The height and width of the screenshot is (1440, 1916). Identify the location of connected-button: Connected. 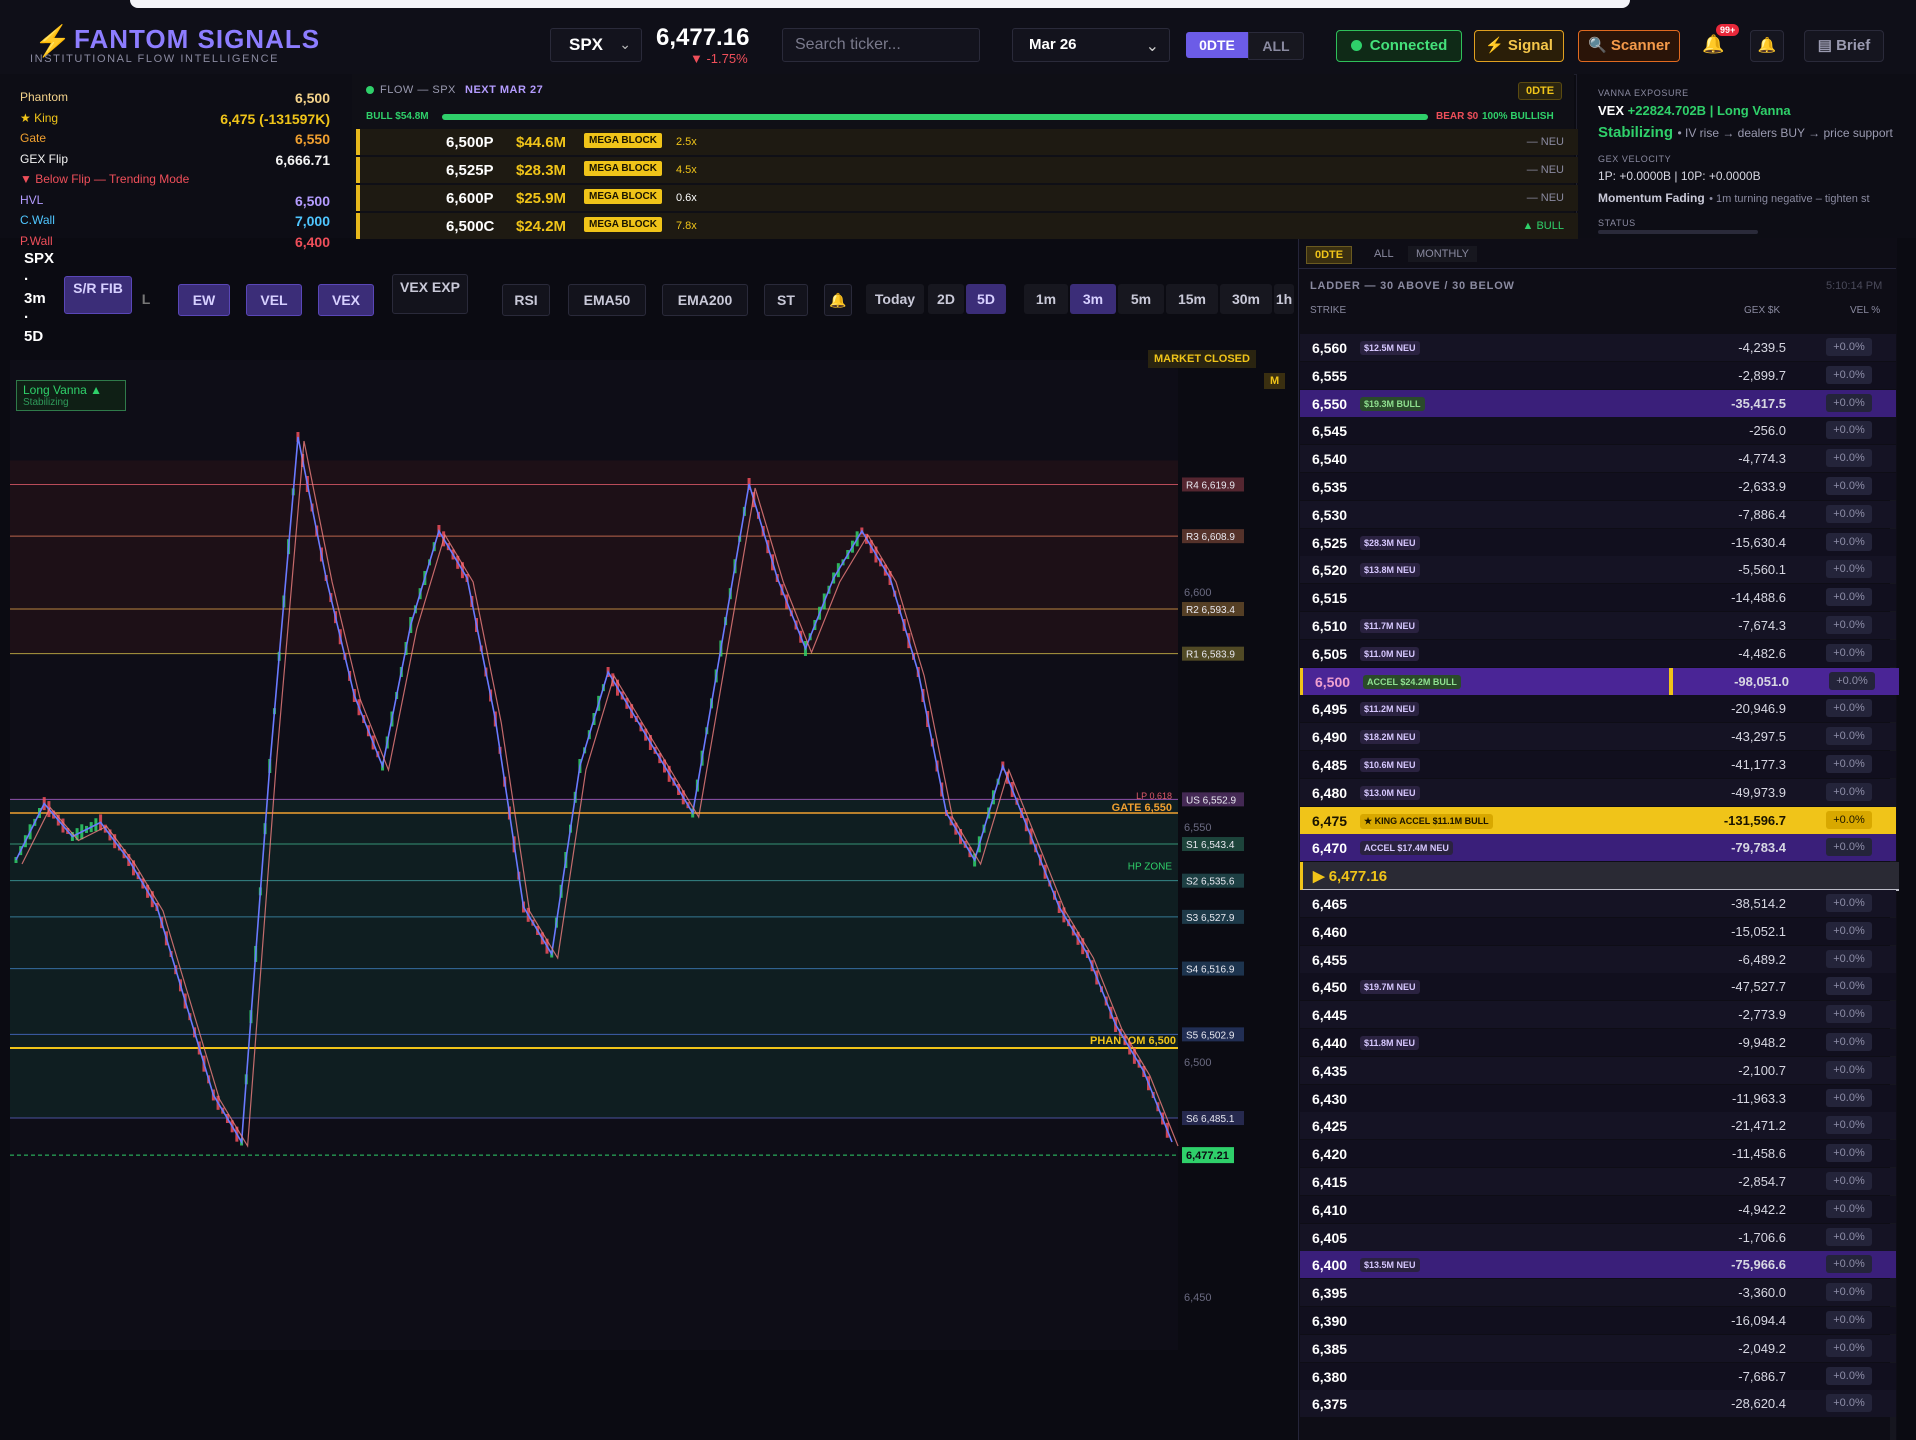
(1399, 46).